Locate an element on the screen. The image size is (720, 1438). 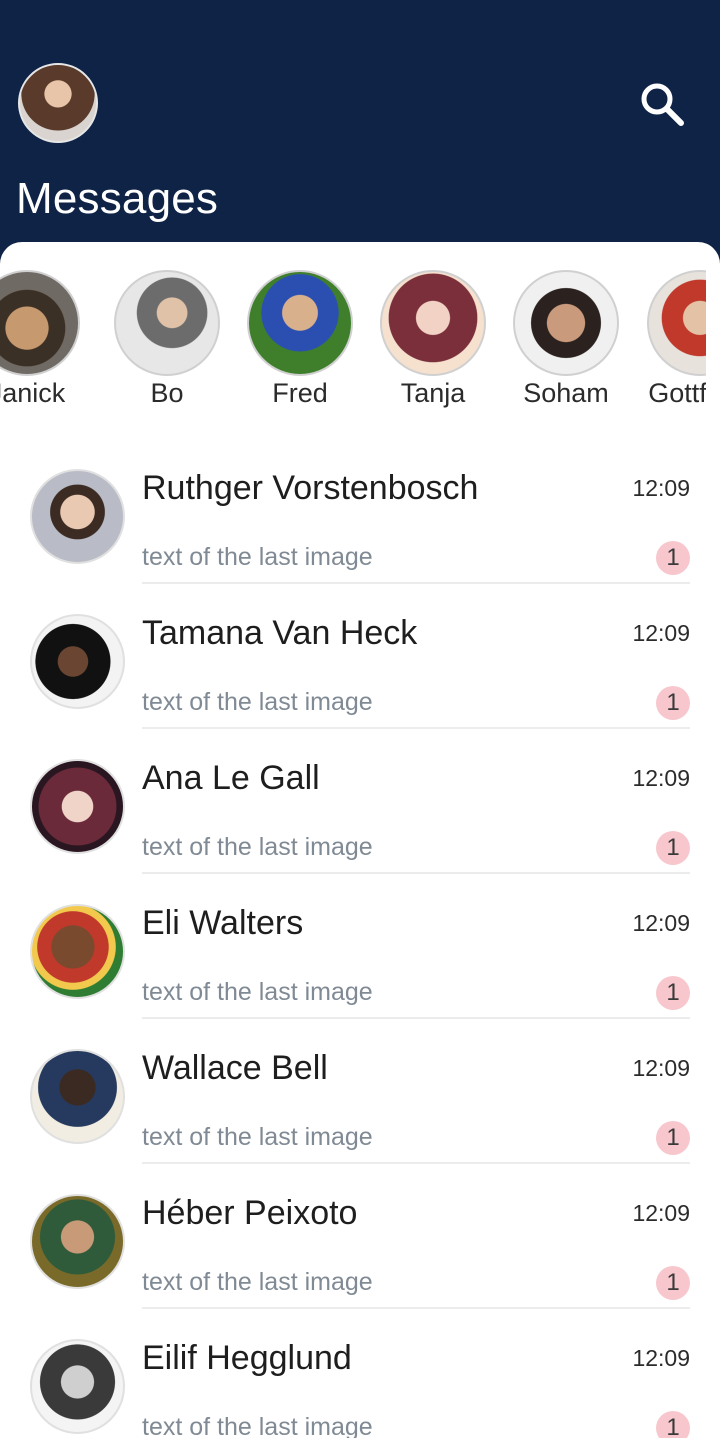
story-name: Tanja is located at coordinates (433, 393).